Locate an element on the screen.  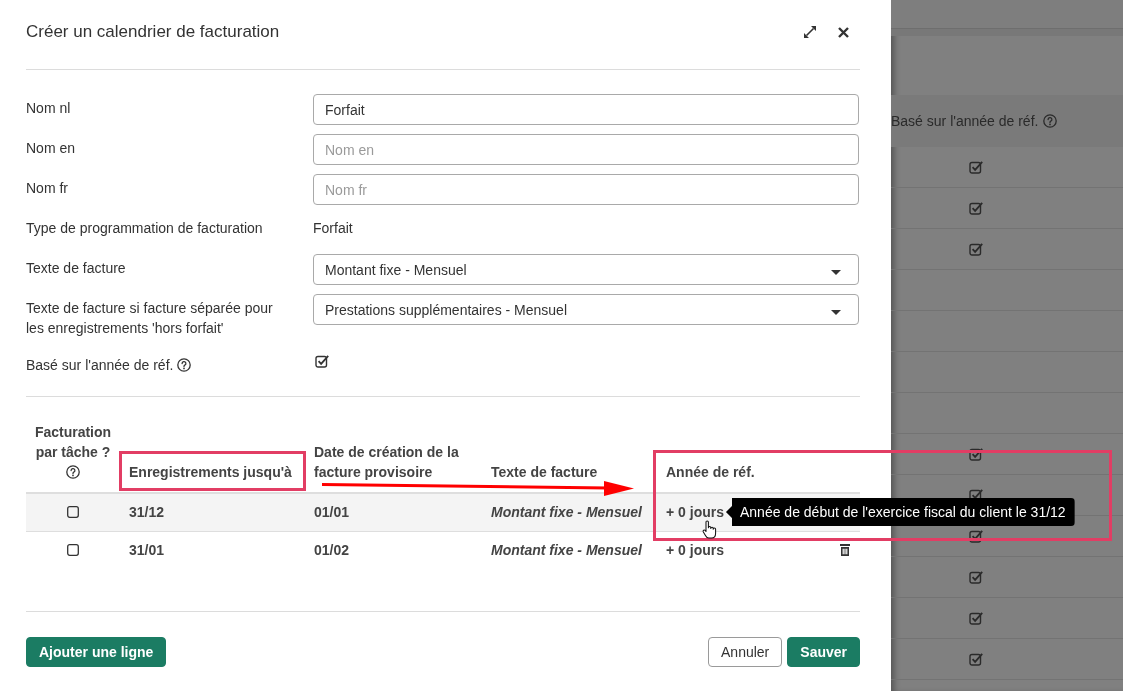
save-button: Sauver is located at coordinates (823, 652).